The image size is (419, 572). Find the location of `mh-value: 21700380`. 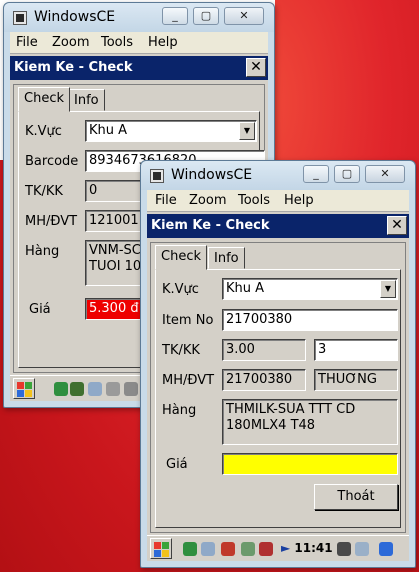

mh-value: 21700380 is located at coordinates (264, 380).